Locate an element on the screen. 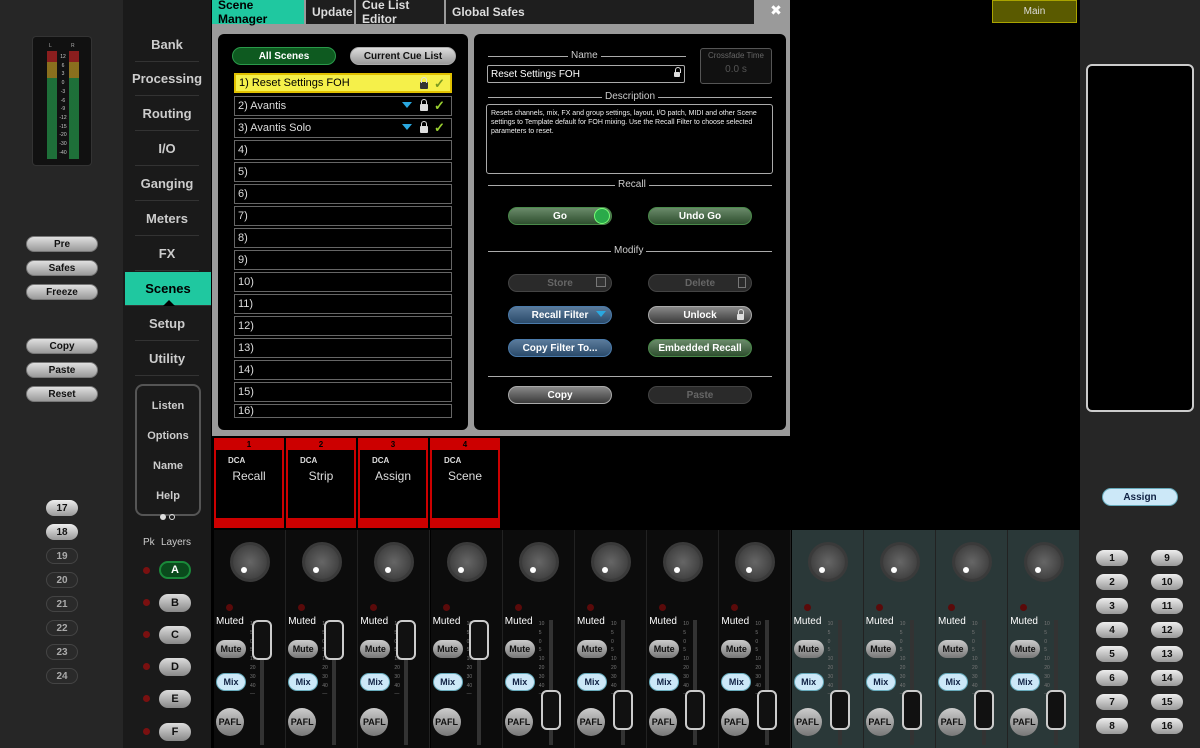 The height and width of the screenshot is (748, 1200). scene-row-4: 4) is located at coordinates (343, 150).